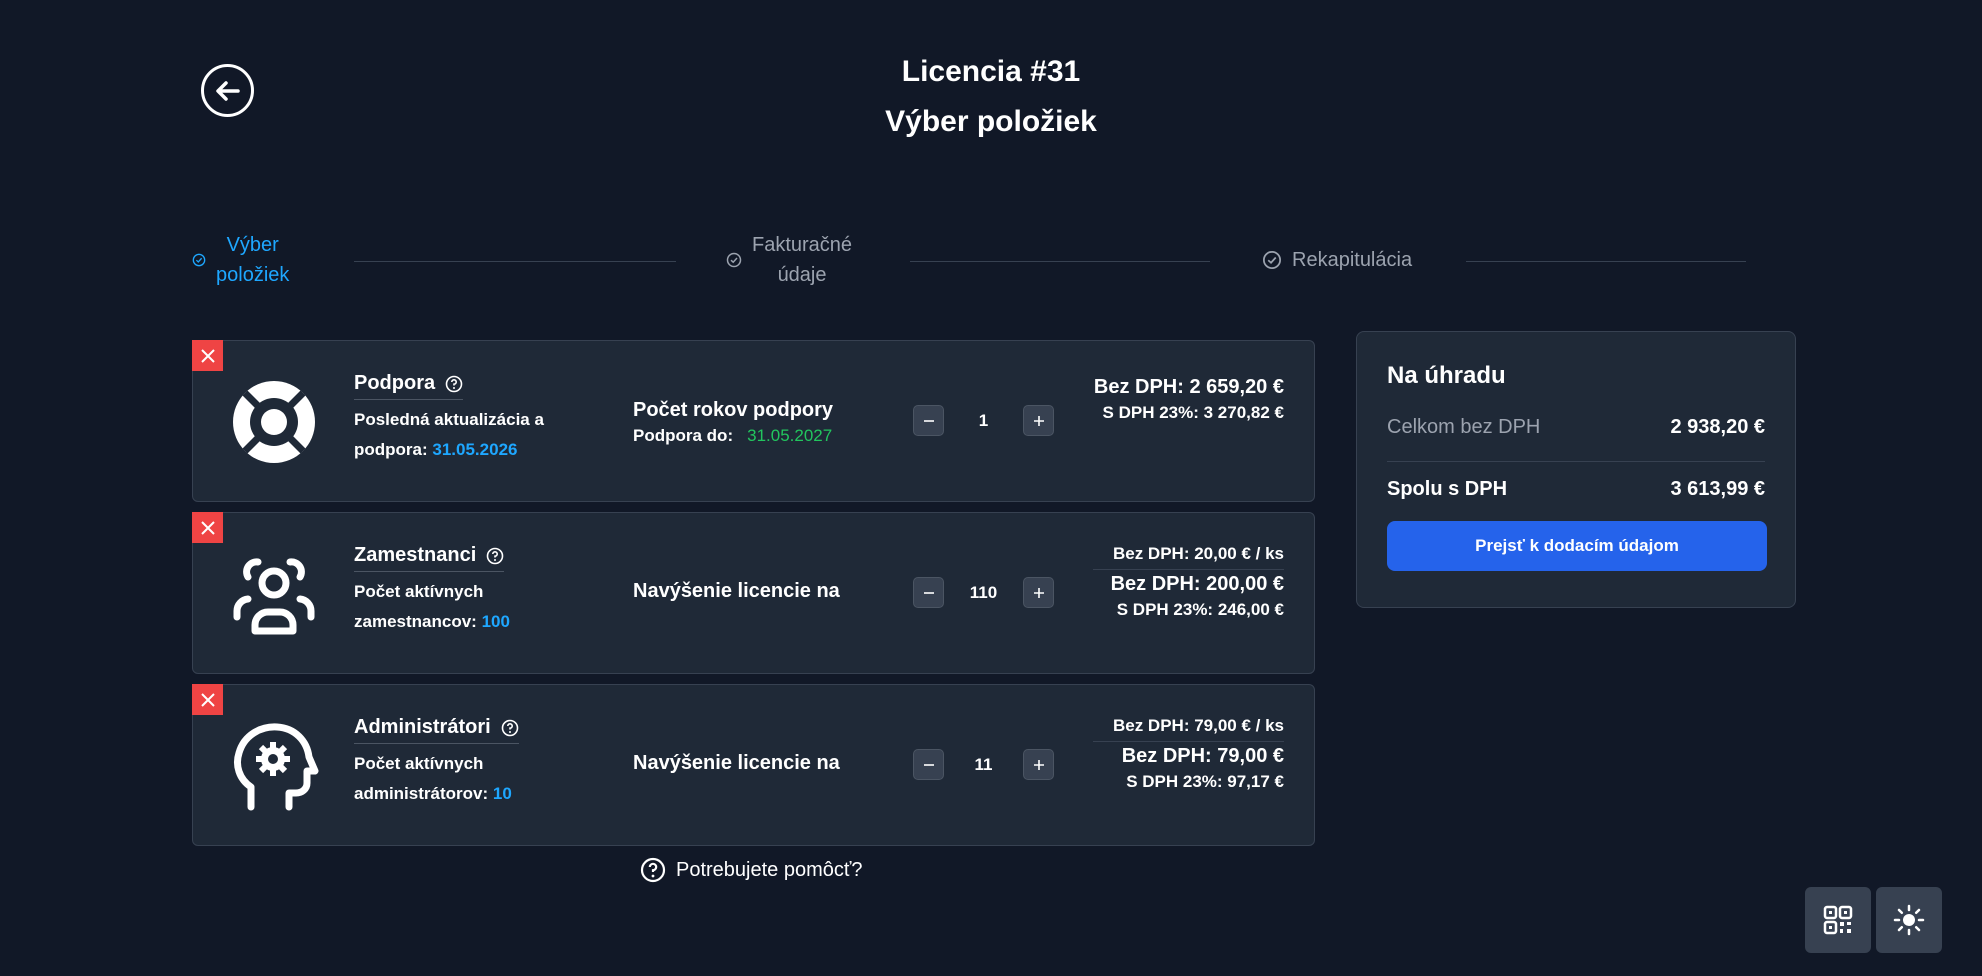  I want to click on quantity-value: 1, so click(983, 421).